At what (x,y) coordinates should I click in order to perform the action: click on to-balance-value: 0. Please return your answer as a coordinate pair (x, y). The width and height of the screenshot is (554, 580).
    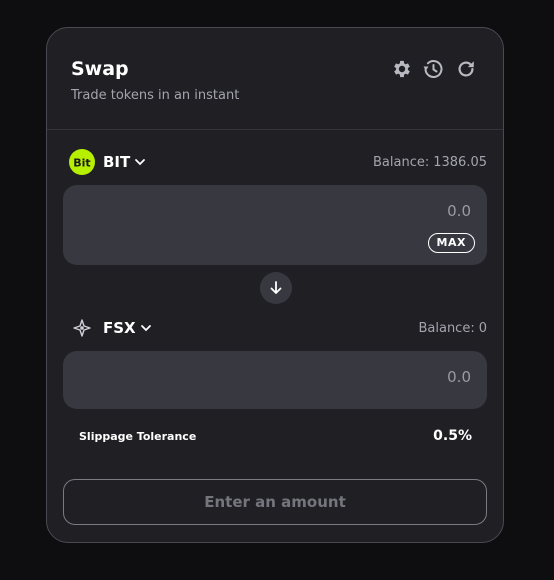
    Looking at the image, I should click on (482, 328).